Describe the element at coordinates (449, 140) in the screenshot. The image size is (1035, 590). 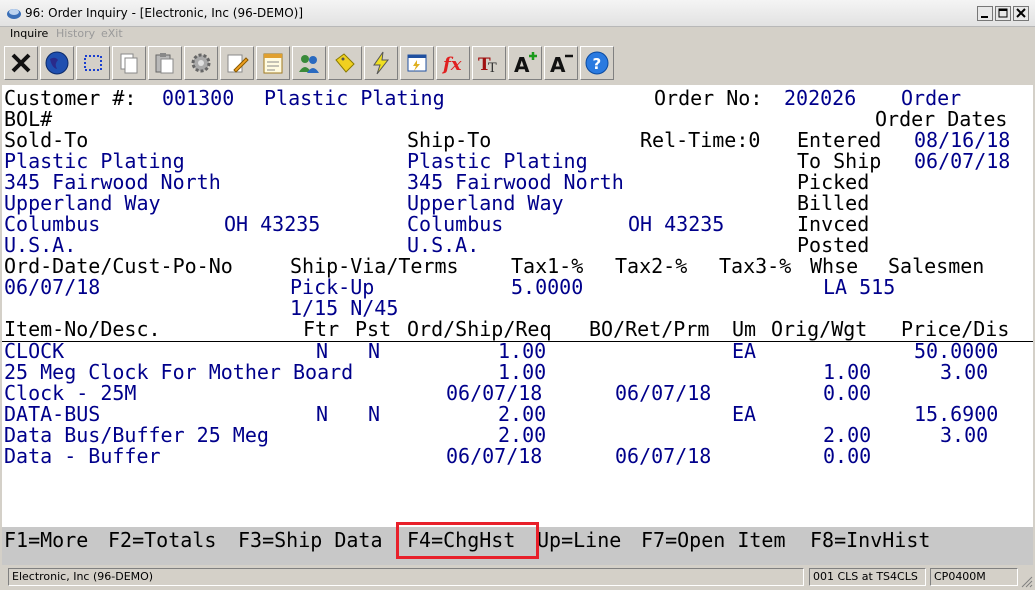
I see `ship-to-label: Ship-To` at that location.